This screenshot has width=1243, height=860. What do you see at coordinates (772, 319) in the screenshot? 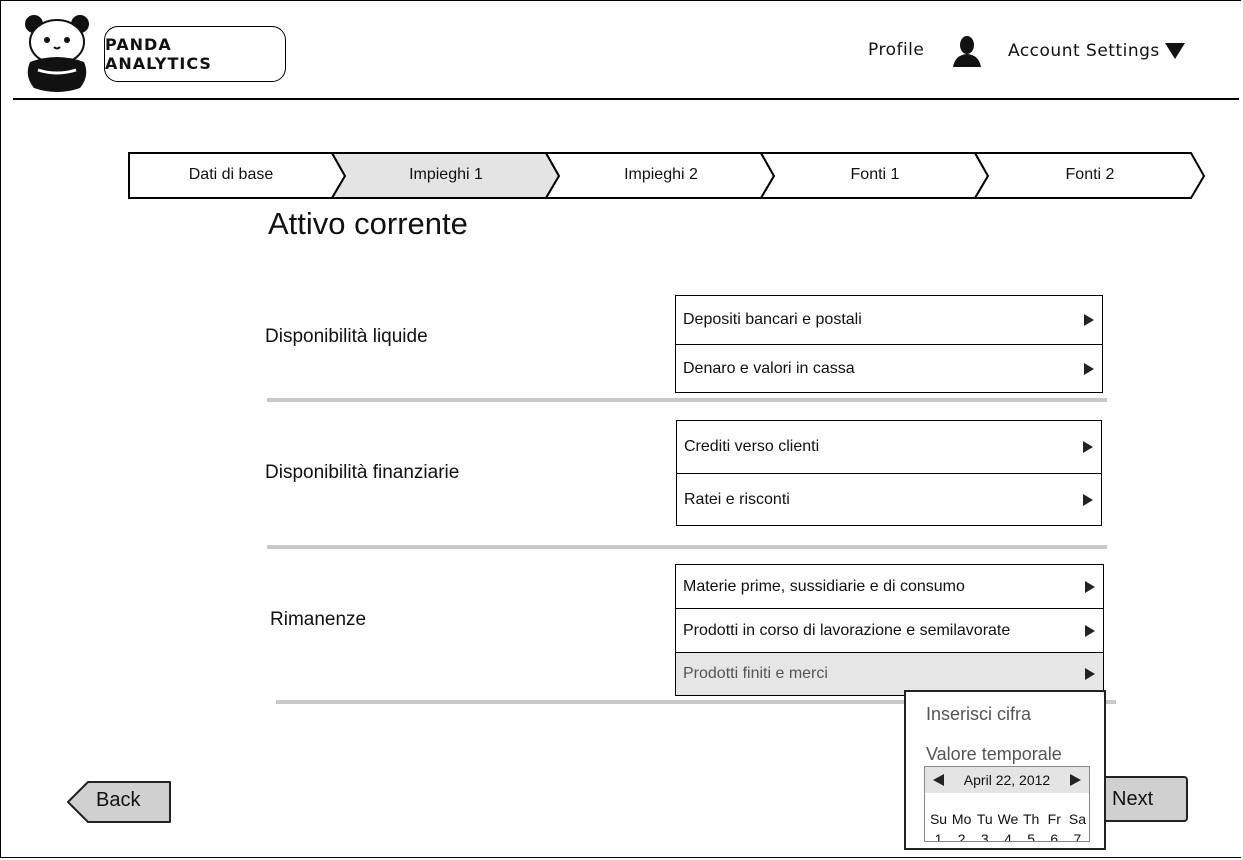
I see `list-item-label: Depositi bancari e postali` at bounding box center [772, 319].